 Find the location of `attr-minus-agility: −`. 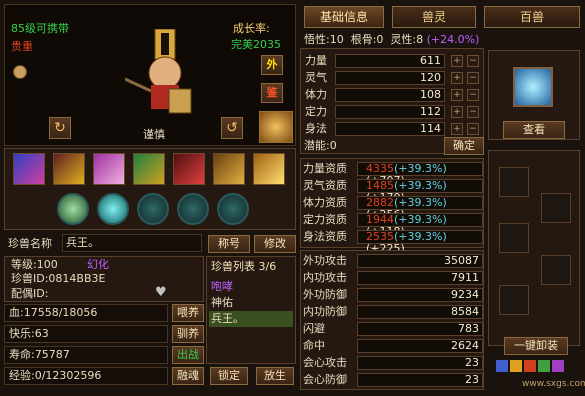

attr-minus-agility: − is located at coordinates (473, 129).